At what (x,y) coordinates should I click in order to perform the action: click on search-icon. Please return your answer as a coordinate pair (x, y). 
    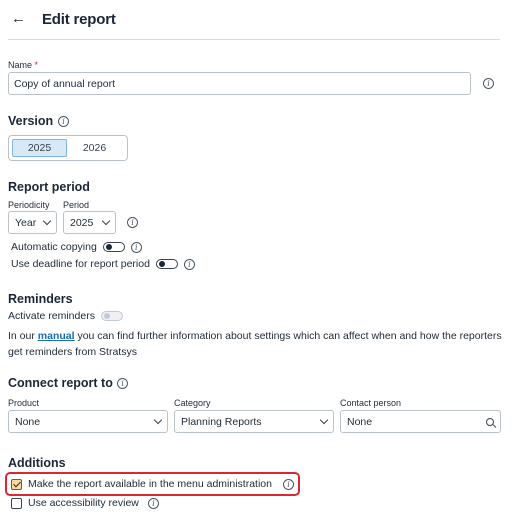
    Looking at the image, I should click on (490, 421).